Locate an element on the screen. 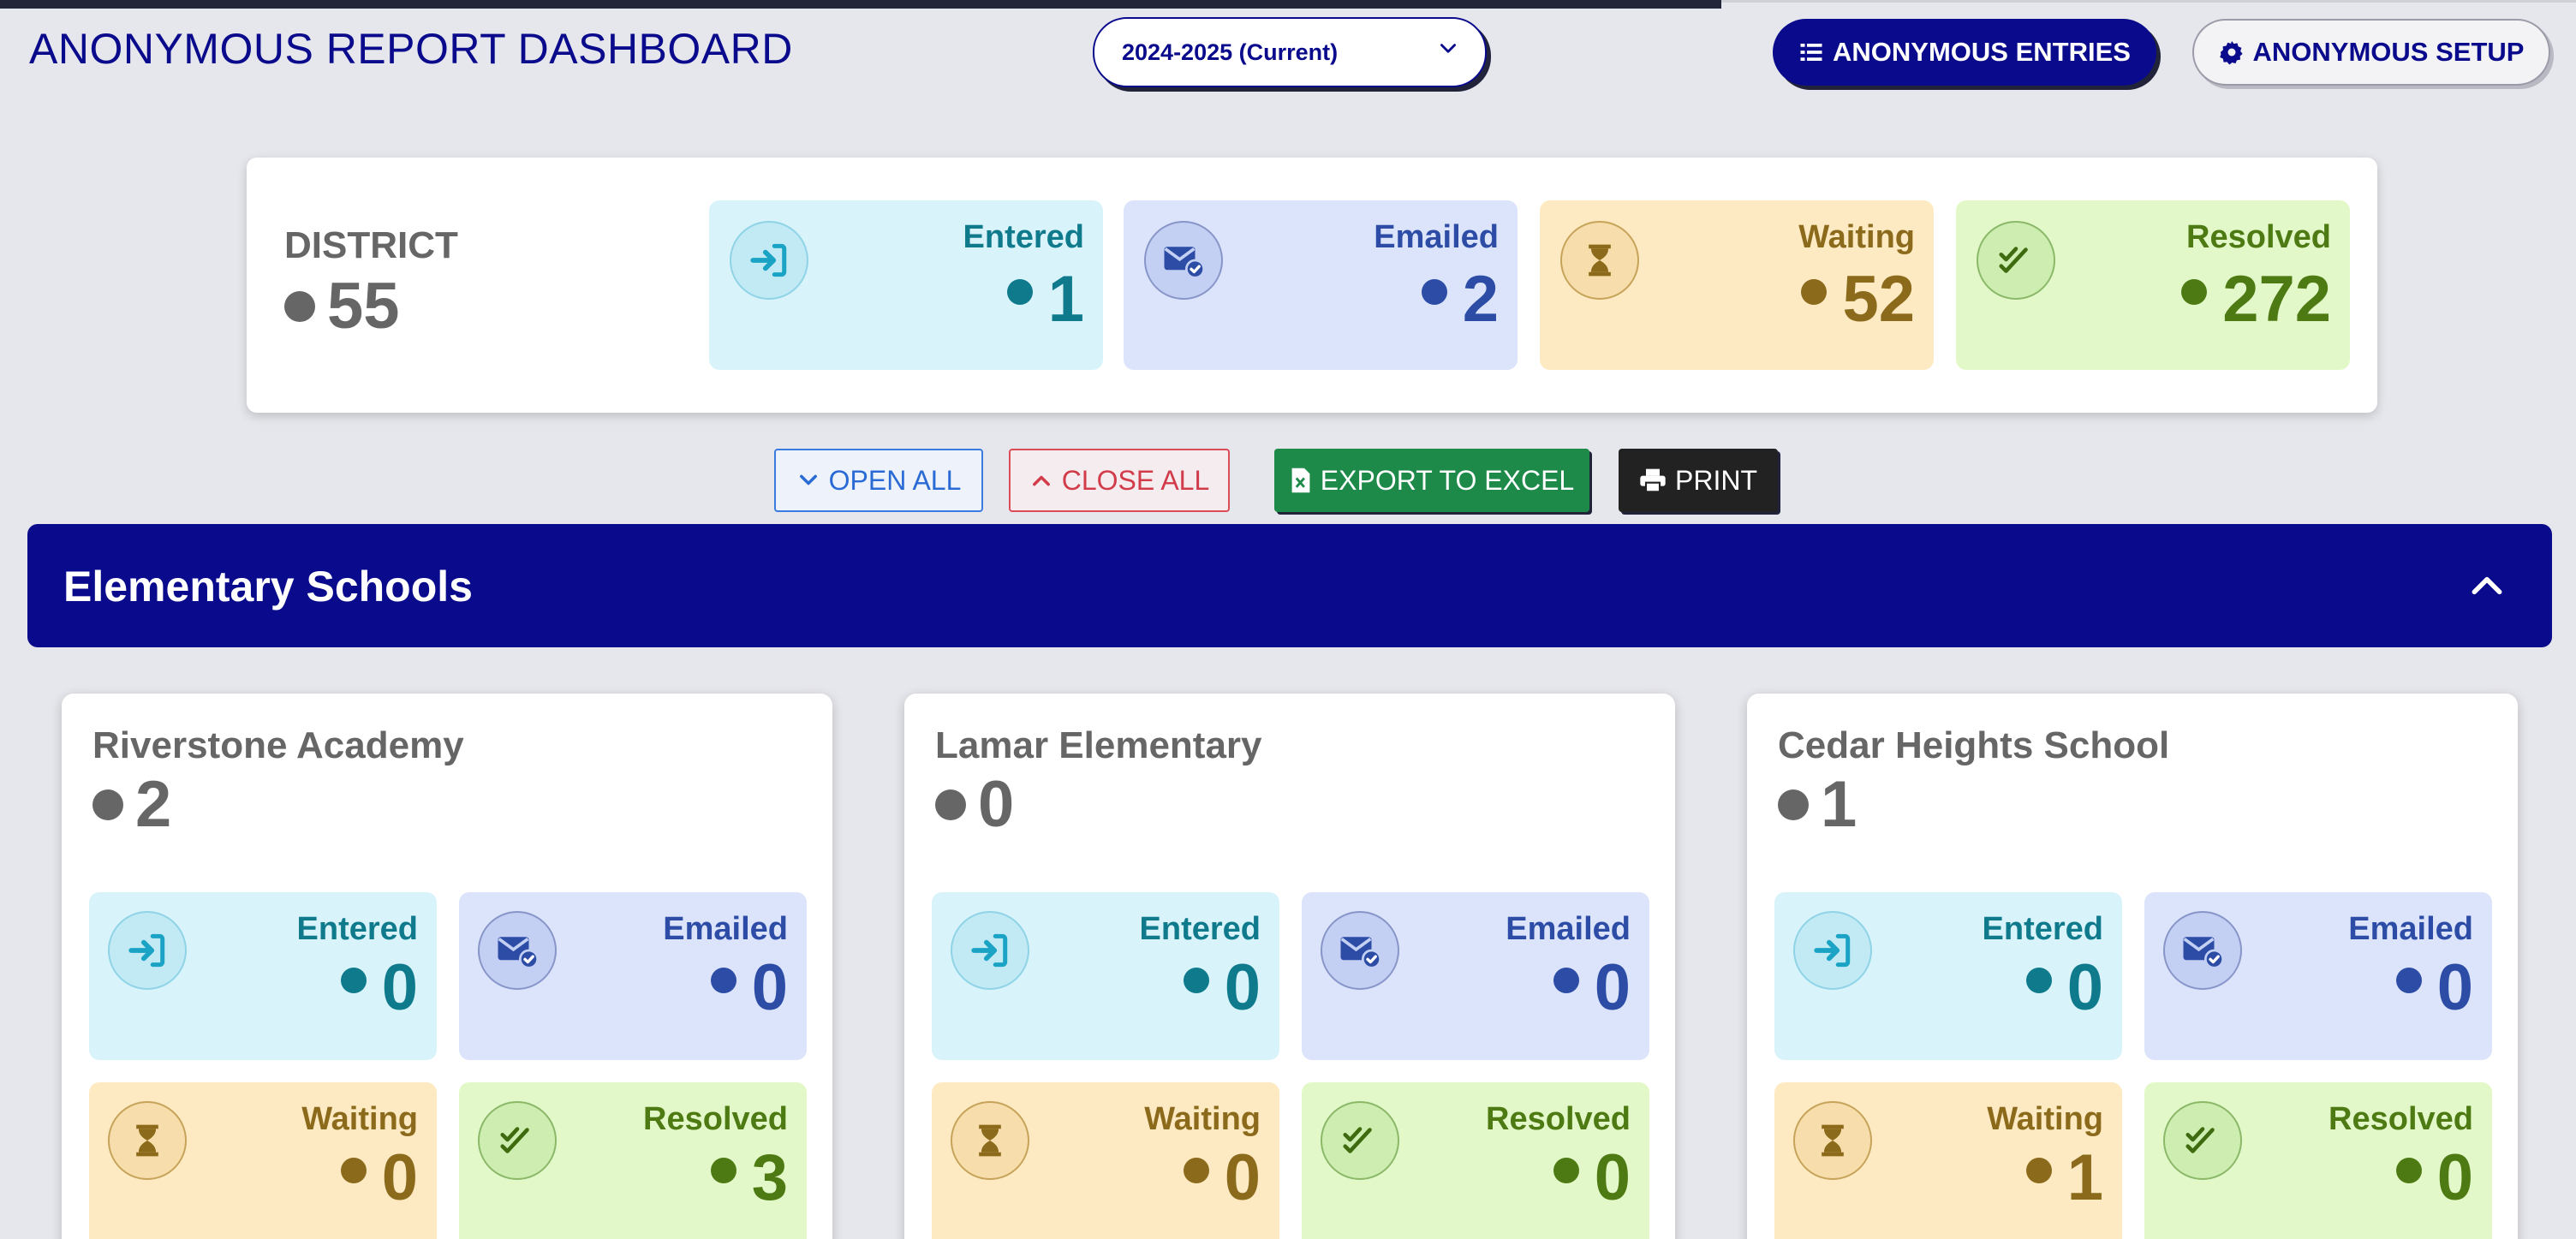  resolved-value-row: 3 is located at coordinates (749, 1178).